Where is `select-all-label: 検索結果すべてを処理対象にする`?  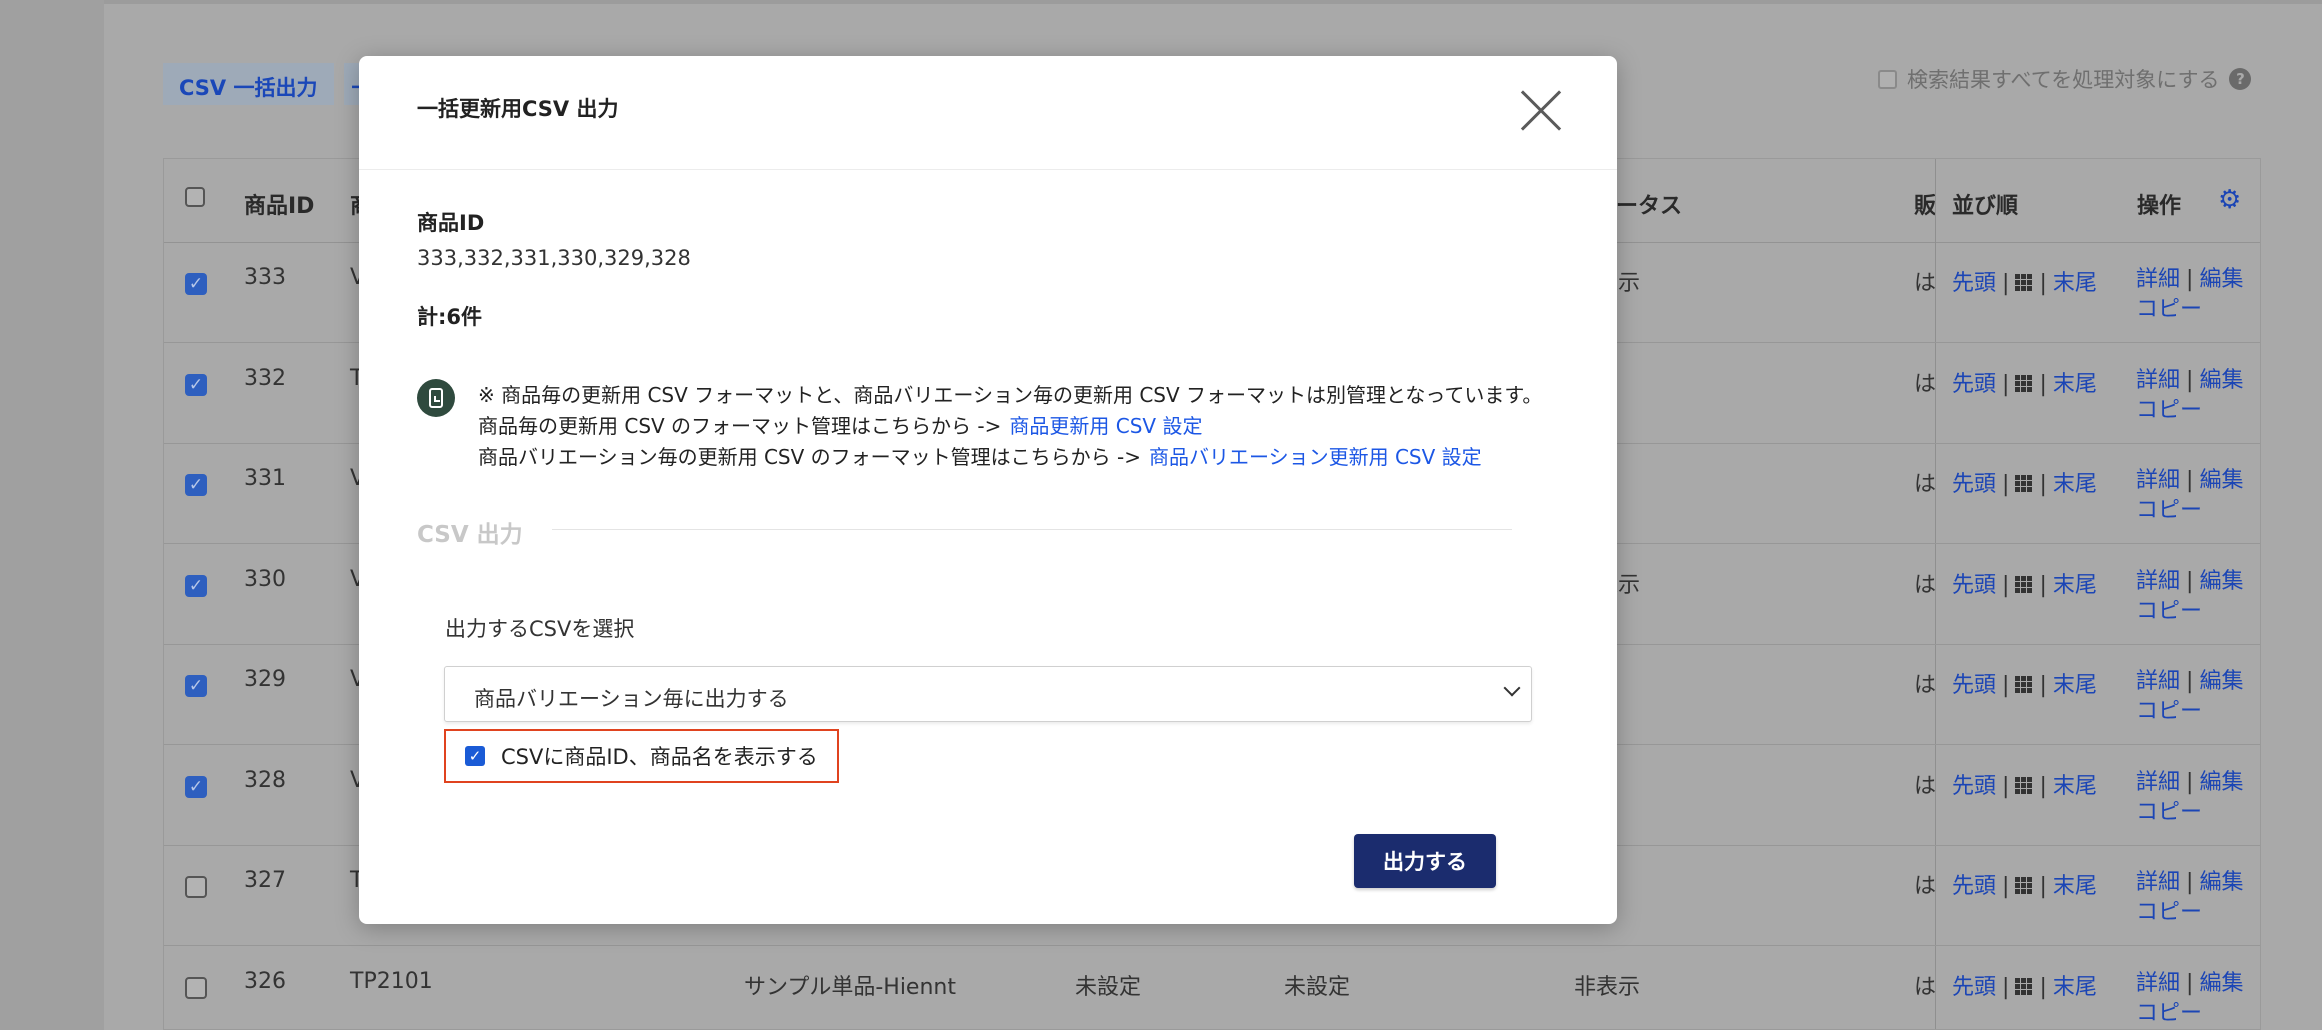 select-all-label: 検索結果すべてを処理対象にする is located at coordinates (2063, 80).